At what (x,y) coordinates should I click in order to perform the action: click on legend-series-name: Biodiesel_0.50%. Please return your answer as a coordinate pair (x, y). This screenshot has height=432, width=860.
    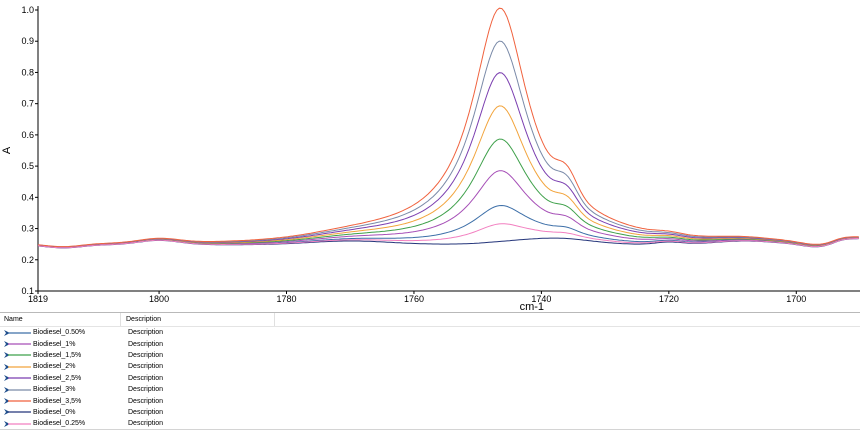
    Looking at the image, I should click on (59, 333).